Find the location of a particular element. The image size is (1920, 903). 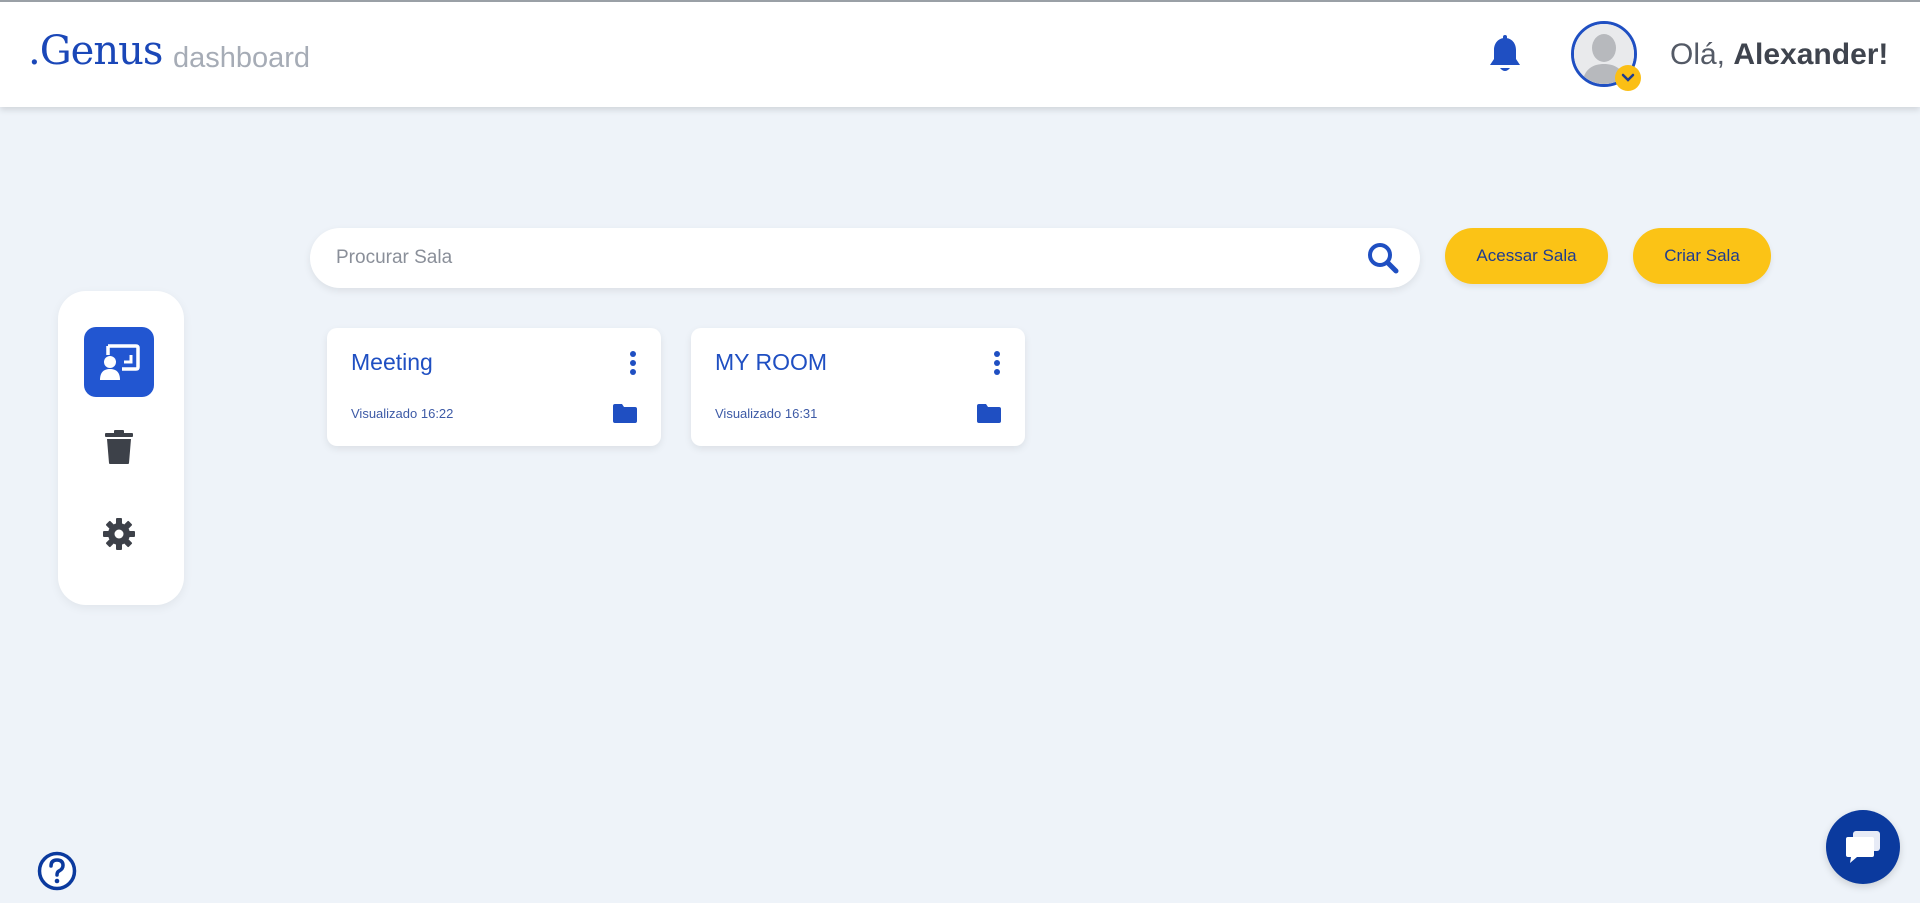

sidebar-item-trash is located at coordinates (119, 447).